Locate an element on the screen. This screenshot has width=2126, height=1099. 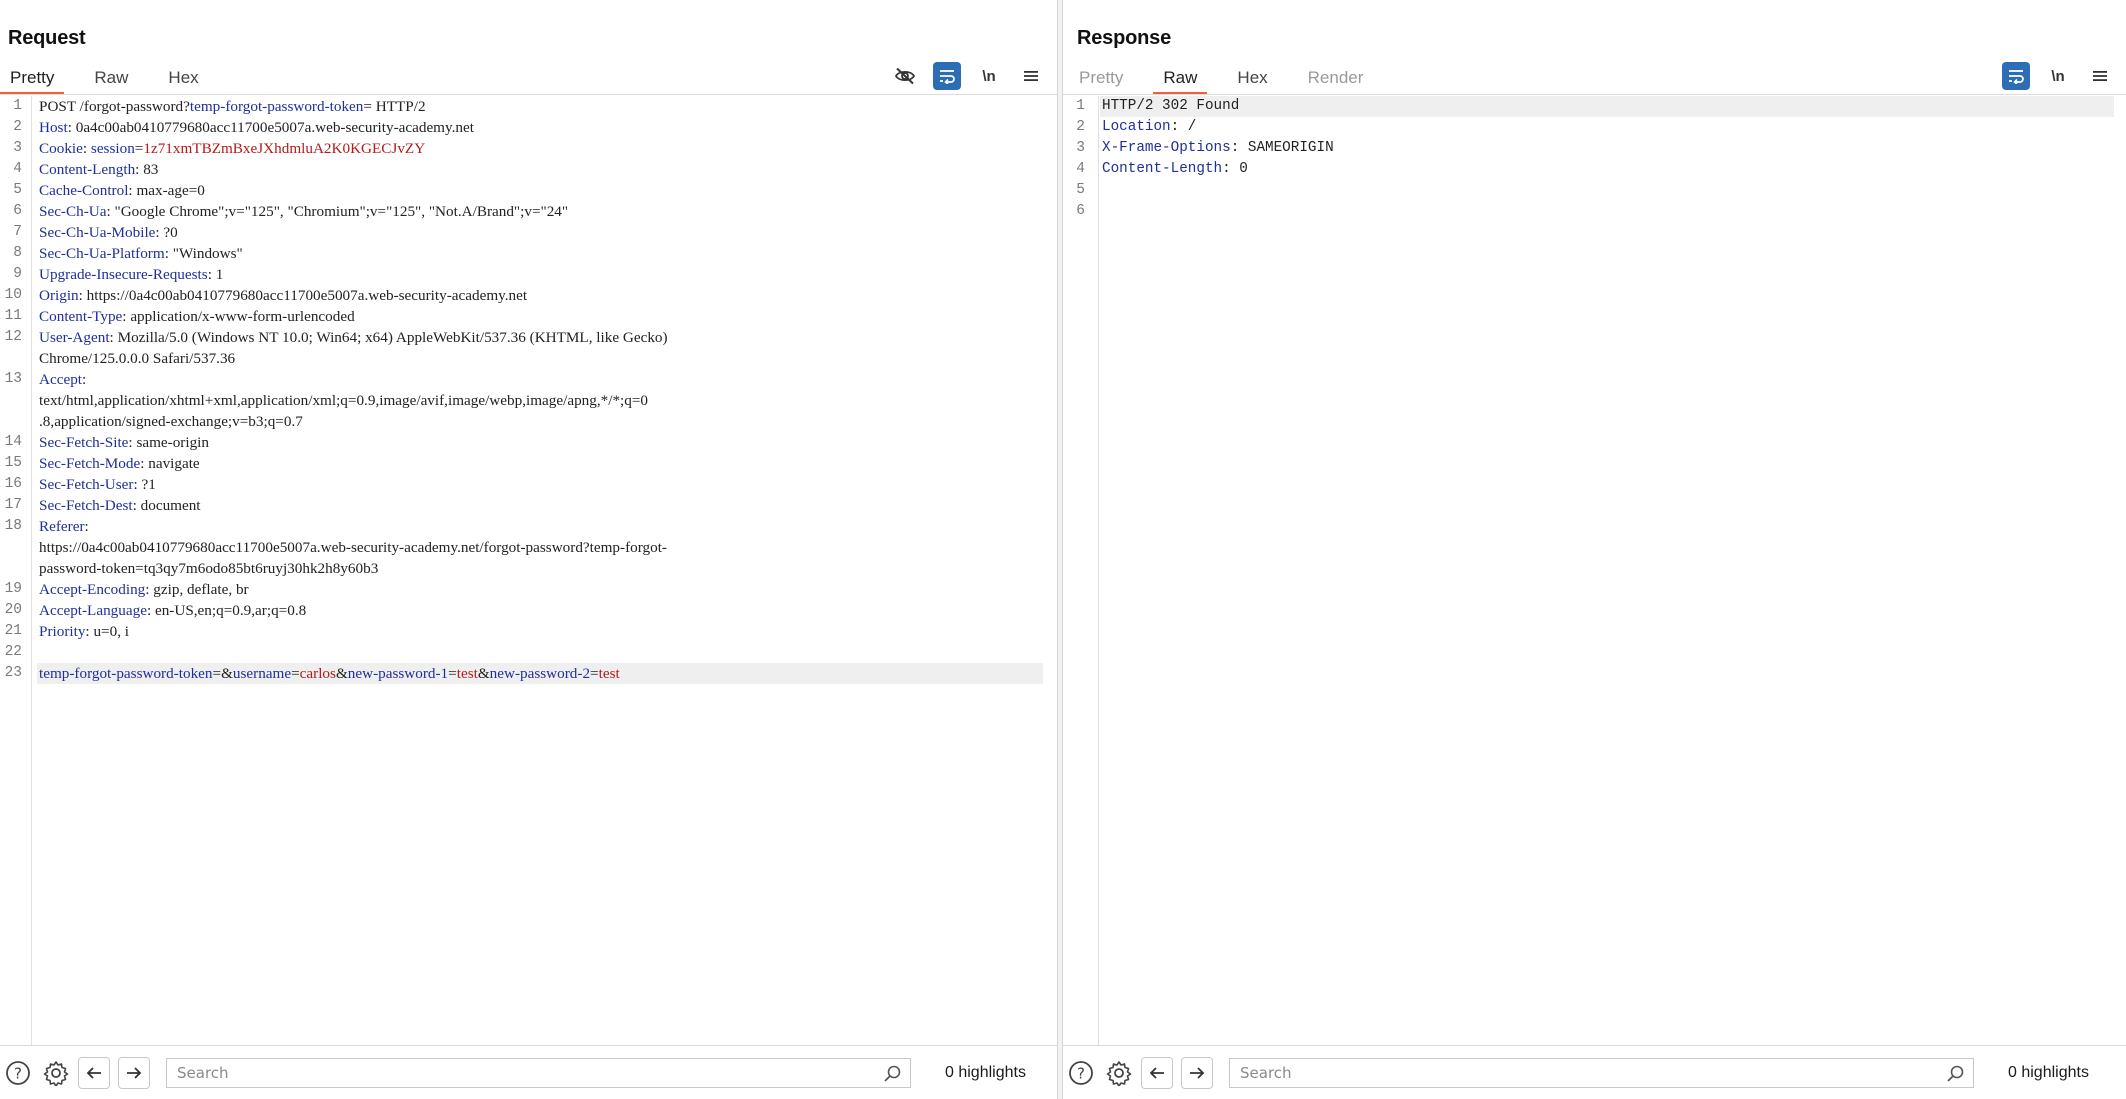
code-text: = is located at coordinates (452, 673).